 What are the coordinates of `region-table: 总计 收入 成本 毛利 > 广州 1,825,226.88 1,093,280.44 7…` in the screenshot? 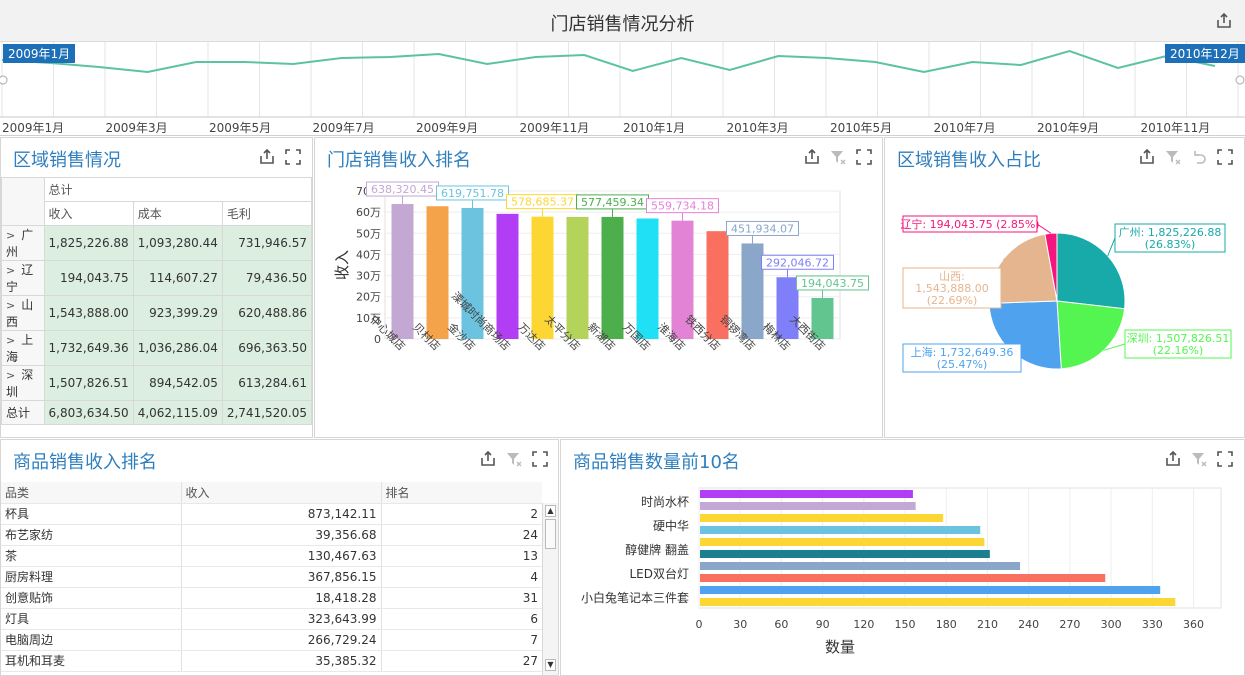 It's located at (157, 301).